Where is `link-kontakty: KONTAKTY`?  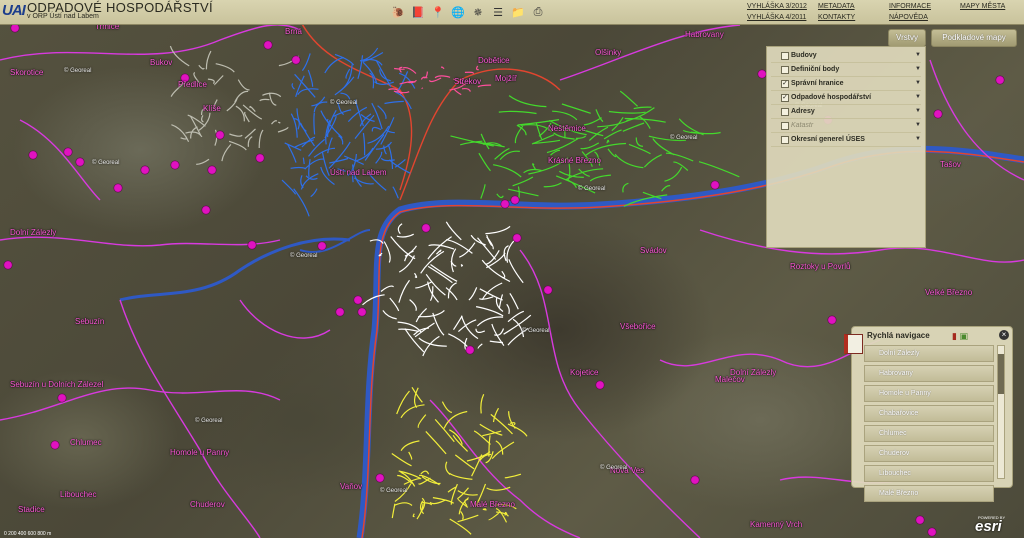
link-kontakty: KONTAKTY is located at coordinates (836, 17).